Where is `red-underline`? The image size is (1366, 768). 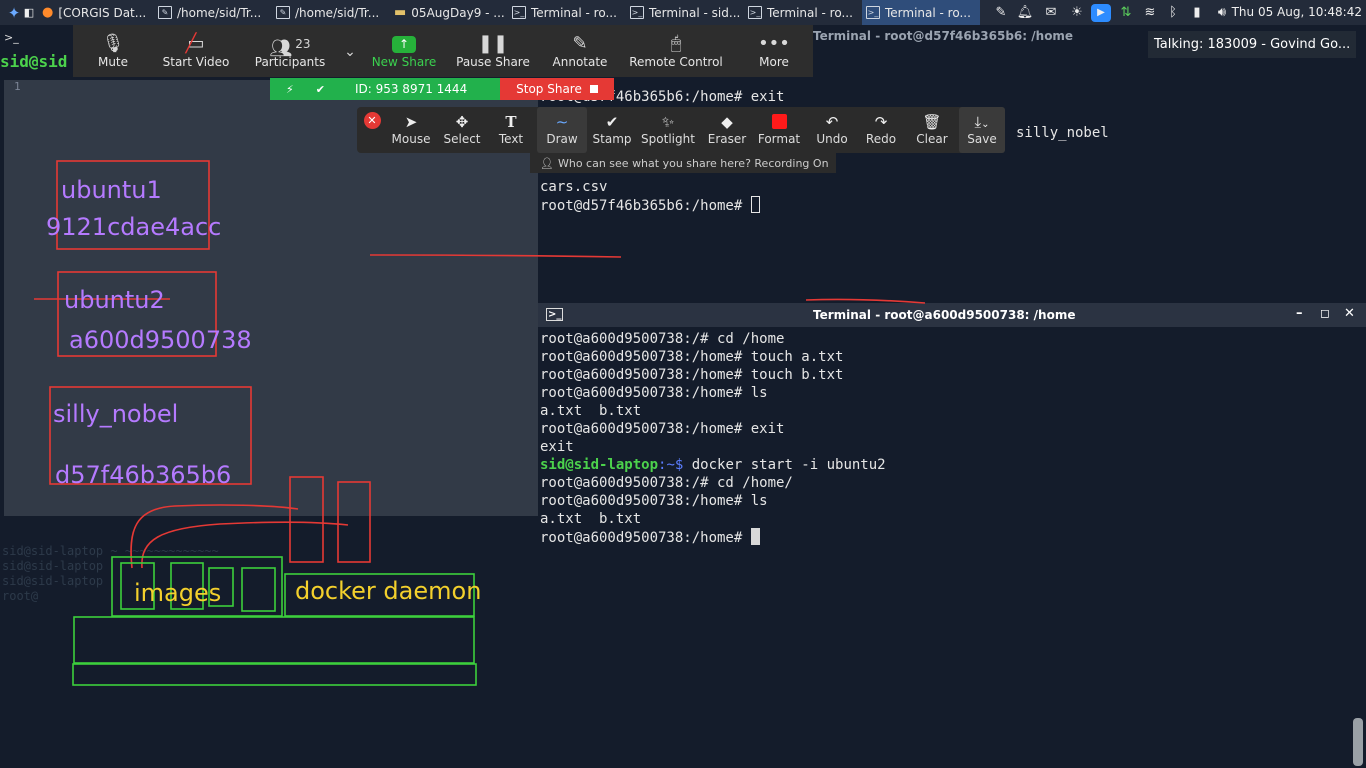
red-underline is located at coordinates (495, 256).